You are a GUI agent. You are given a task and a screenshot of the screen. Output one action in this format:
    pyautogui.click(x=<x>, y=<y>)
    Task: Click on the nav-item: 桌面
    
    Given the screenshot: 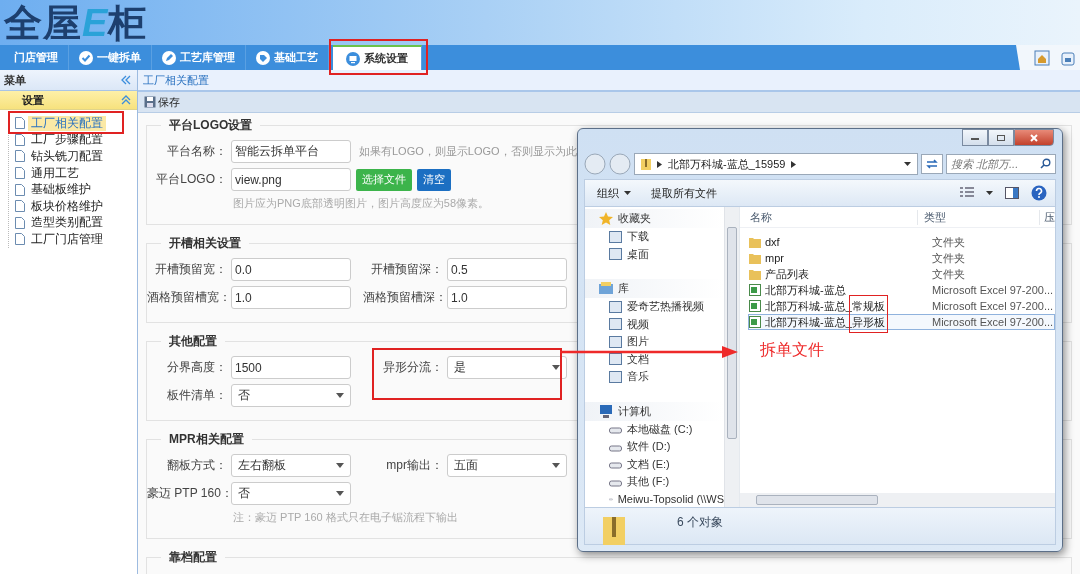 What is the action you would take?
    pyautogui.click(x=638, y=254)
    